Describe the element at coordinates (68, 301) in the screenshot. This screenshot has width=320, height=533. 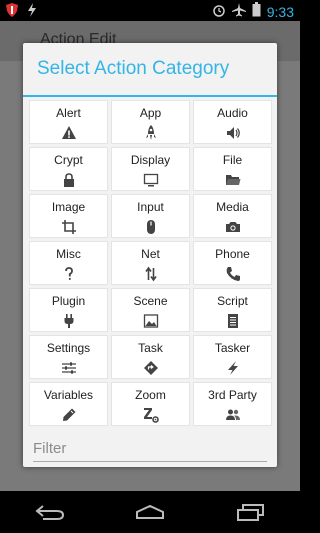
I see `category-label: Plugin` at that location.